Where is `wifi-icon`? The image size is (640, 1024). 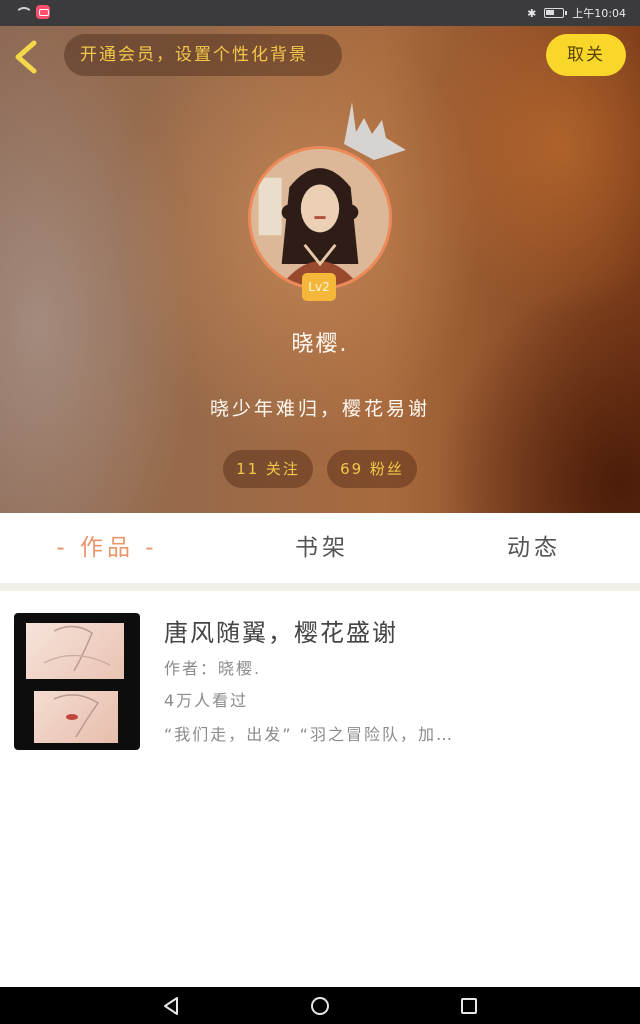
wifi-icon is located at coordinates (23, 12).